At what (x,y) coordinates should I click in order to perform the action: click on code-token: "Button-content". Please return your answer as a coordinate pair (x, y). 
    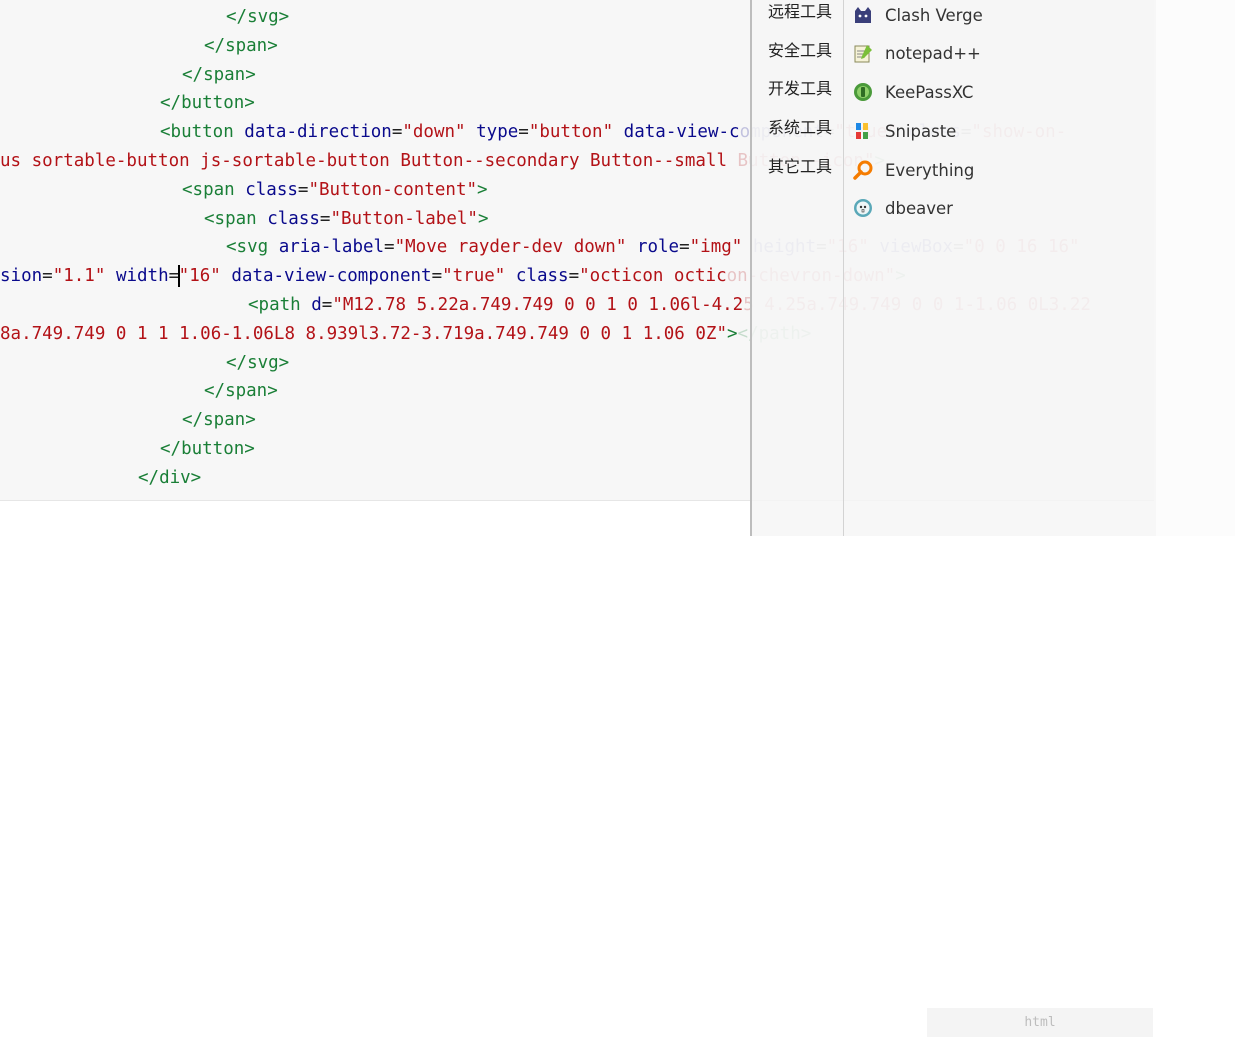
    Looking at the image, I should click on (393, 189).